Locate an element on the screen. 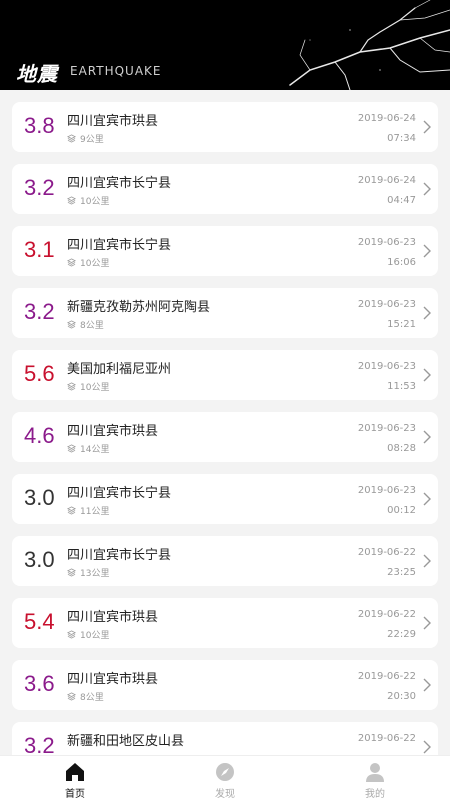 The image size is (450, 801). quake-card: 3.2 四川宜宾市长宁县 10公里 2019-06-24 04:47 is located at coordinates (225, 189).